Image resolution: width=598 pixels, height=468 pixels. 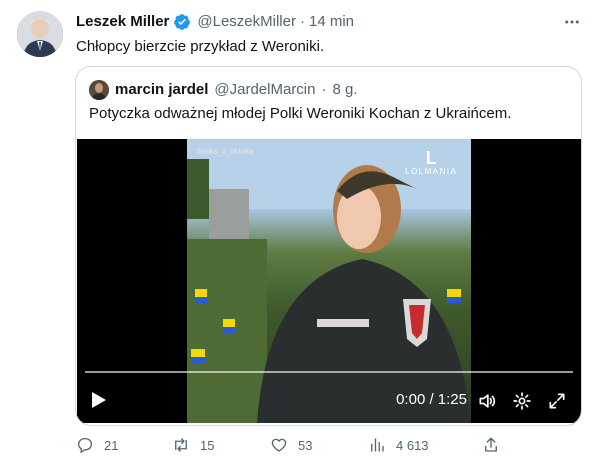 I want to click on author-name: Leszek Miller, so click(x=122, y=22).